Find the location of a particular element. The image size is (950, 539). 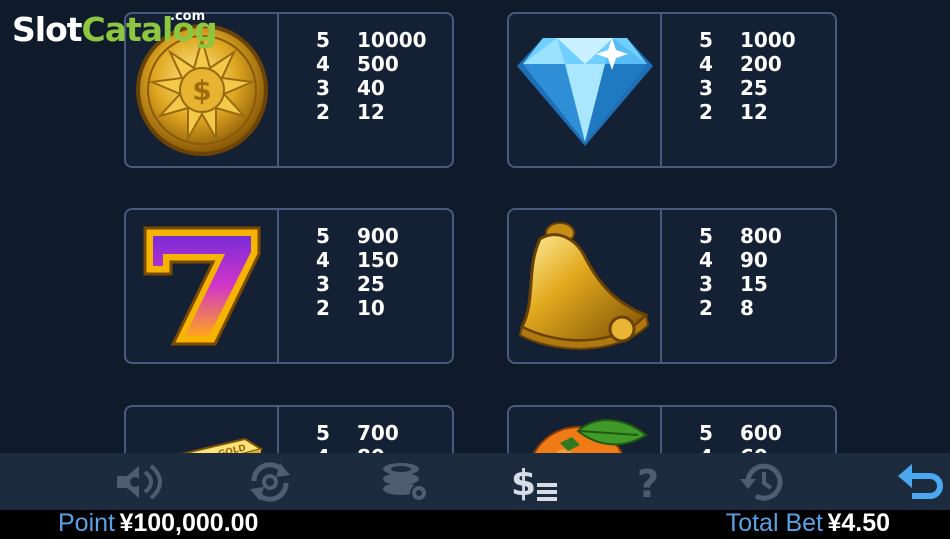

paytable-icon: $ is located at coordinates (534, 483).